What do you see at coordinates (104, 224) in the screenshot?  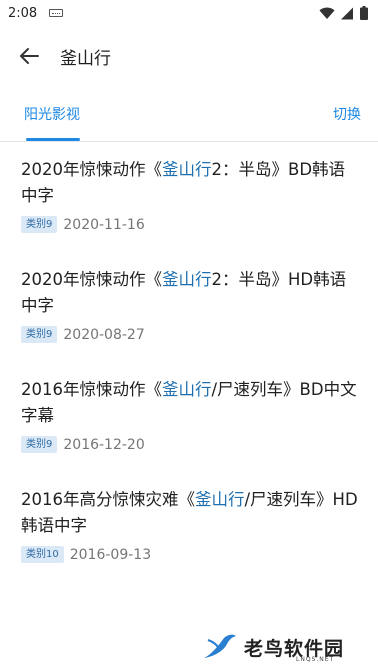 I see `item-date: 2020-11-16` at bounding box center [104, 224].